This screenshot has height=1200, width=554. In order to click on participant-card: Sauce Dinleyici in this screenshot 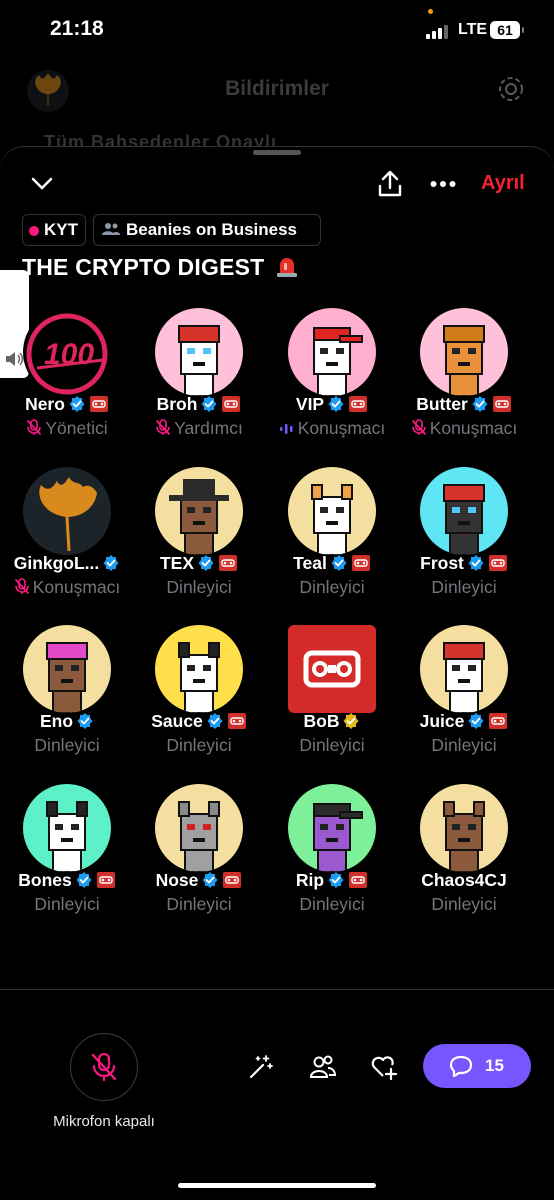, I will do `click(199, 692)`.